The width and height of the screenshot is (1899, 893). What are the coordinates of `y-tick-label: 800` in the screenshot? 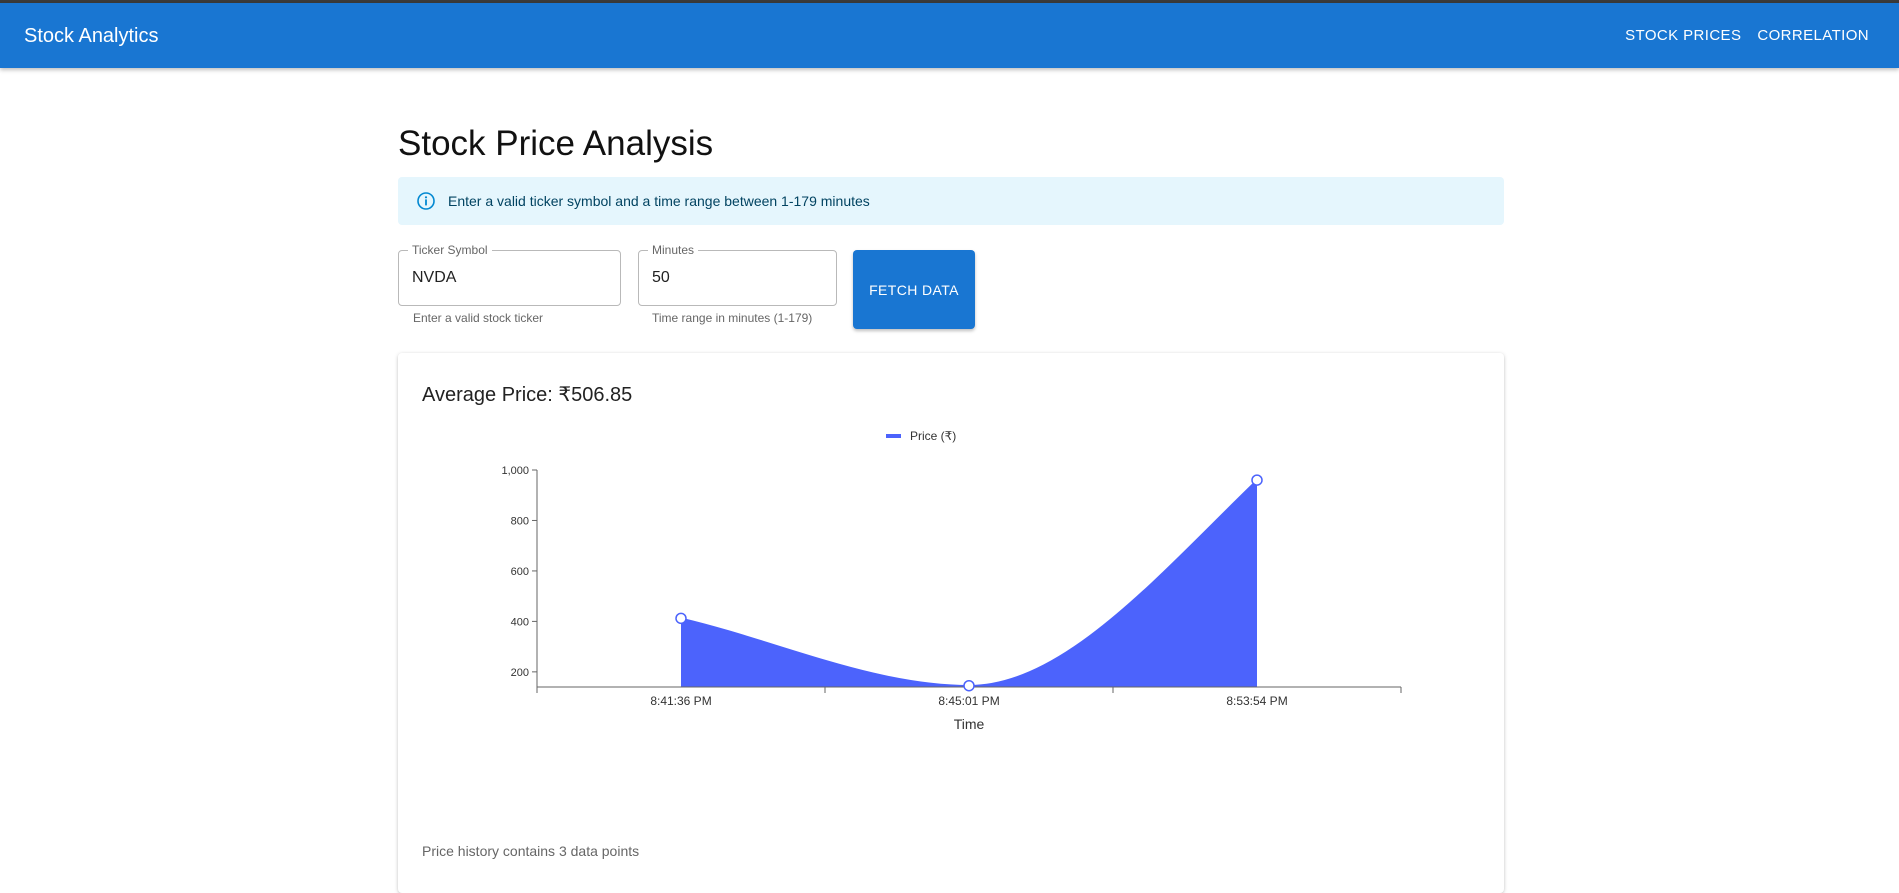 It's located at (520, 521).